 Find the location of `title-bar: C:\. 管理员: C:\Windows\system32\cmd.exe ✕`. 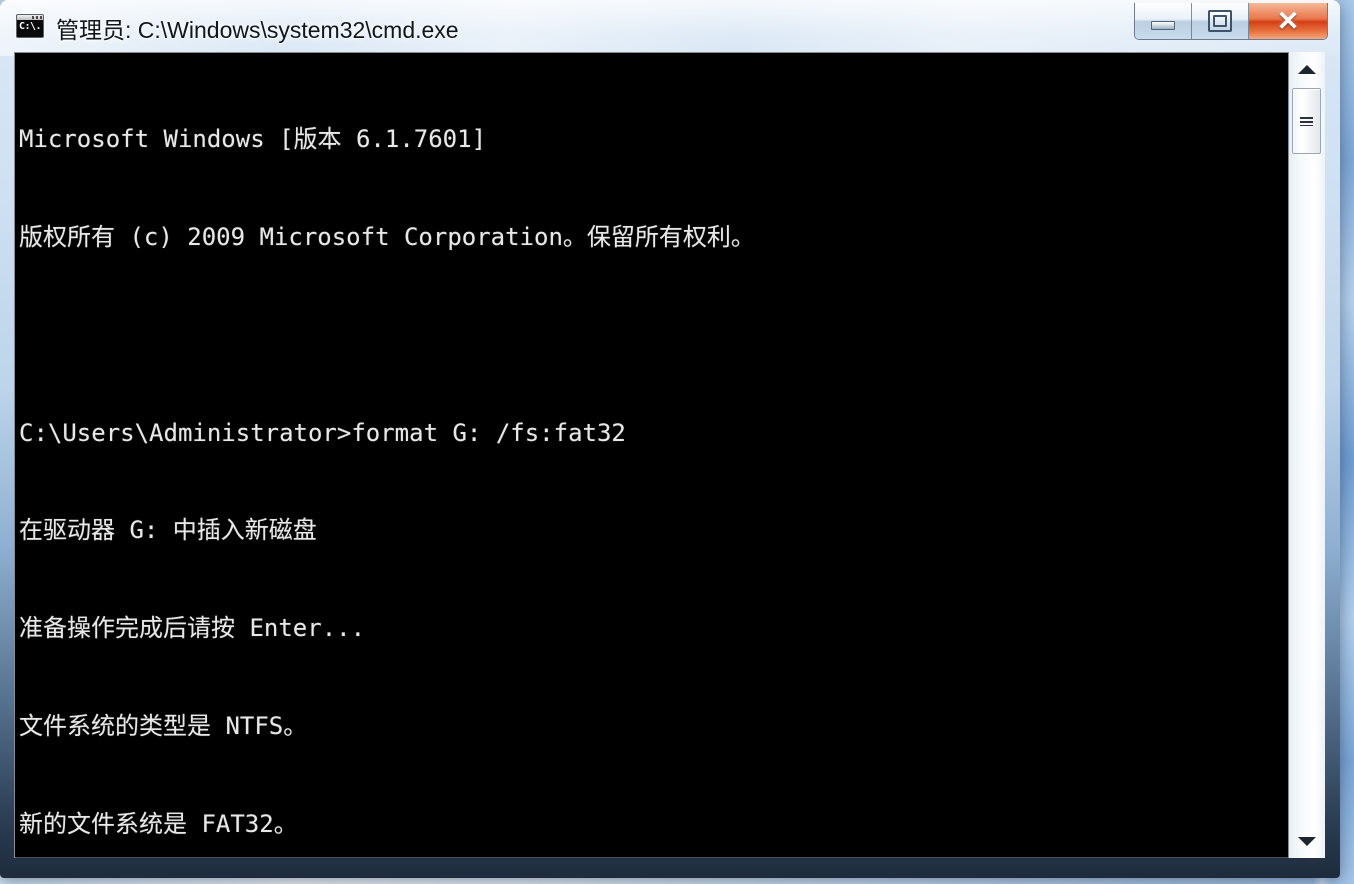

title-bar: C:\. 管理员: C:\Windows\system32\cmd.exe ✕ is located at coordinates (670, 26).